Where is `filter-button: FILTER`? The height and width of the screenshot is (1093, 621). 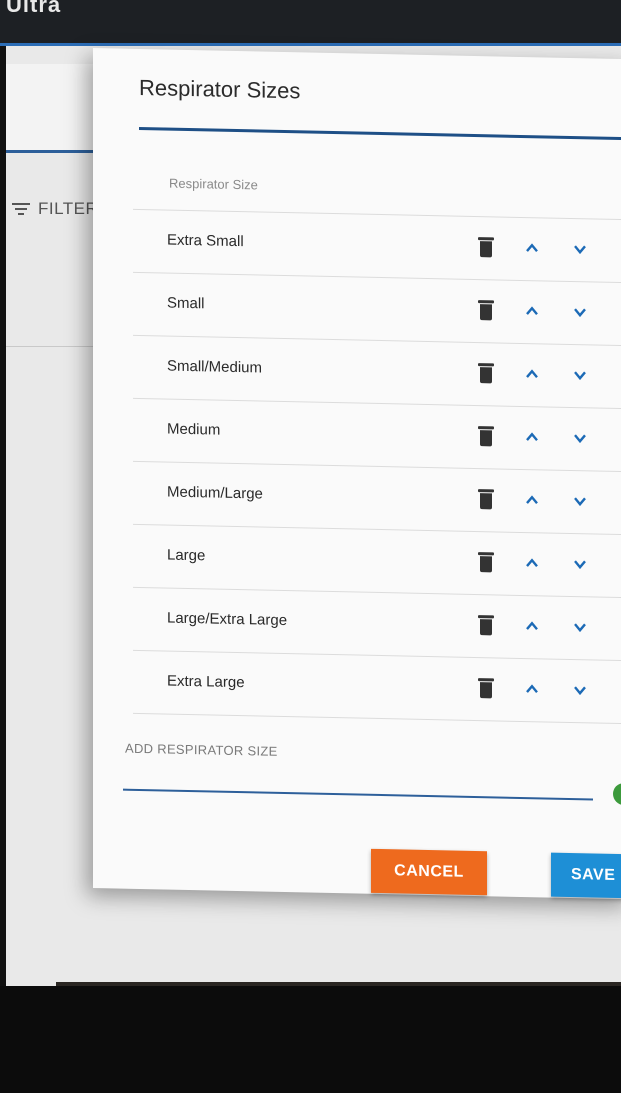
filter-button: FILTER is located at coordinates (55, 209).